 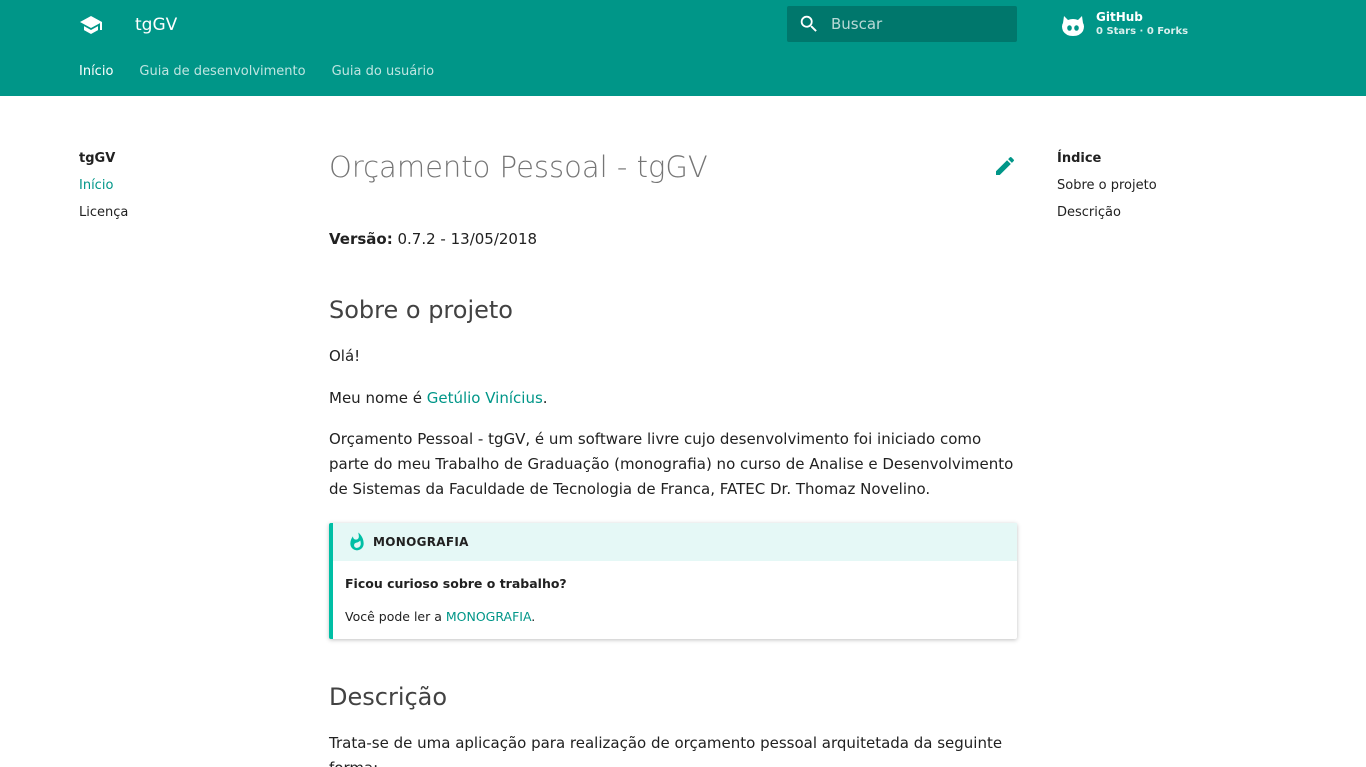 I want to click on table-of-contents: Índice Sobre o projeto Descrição, so click(x=1167, y=190).